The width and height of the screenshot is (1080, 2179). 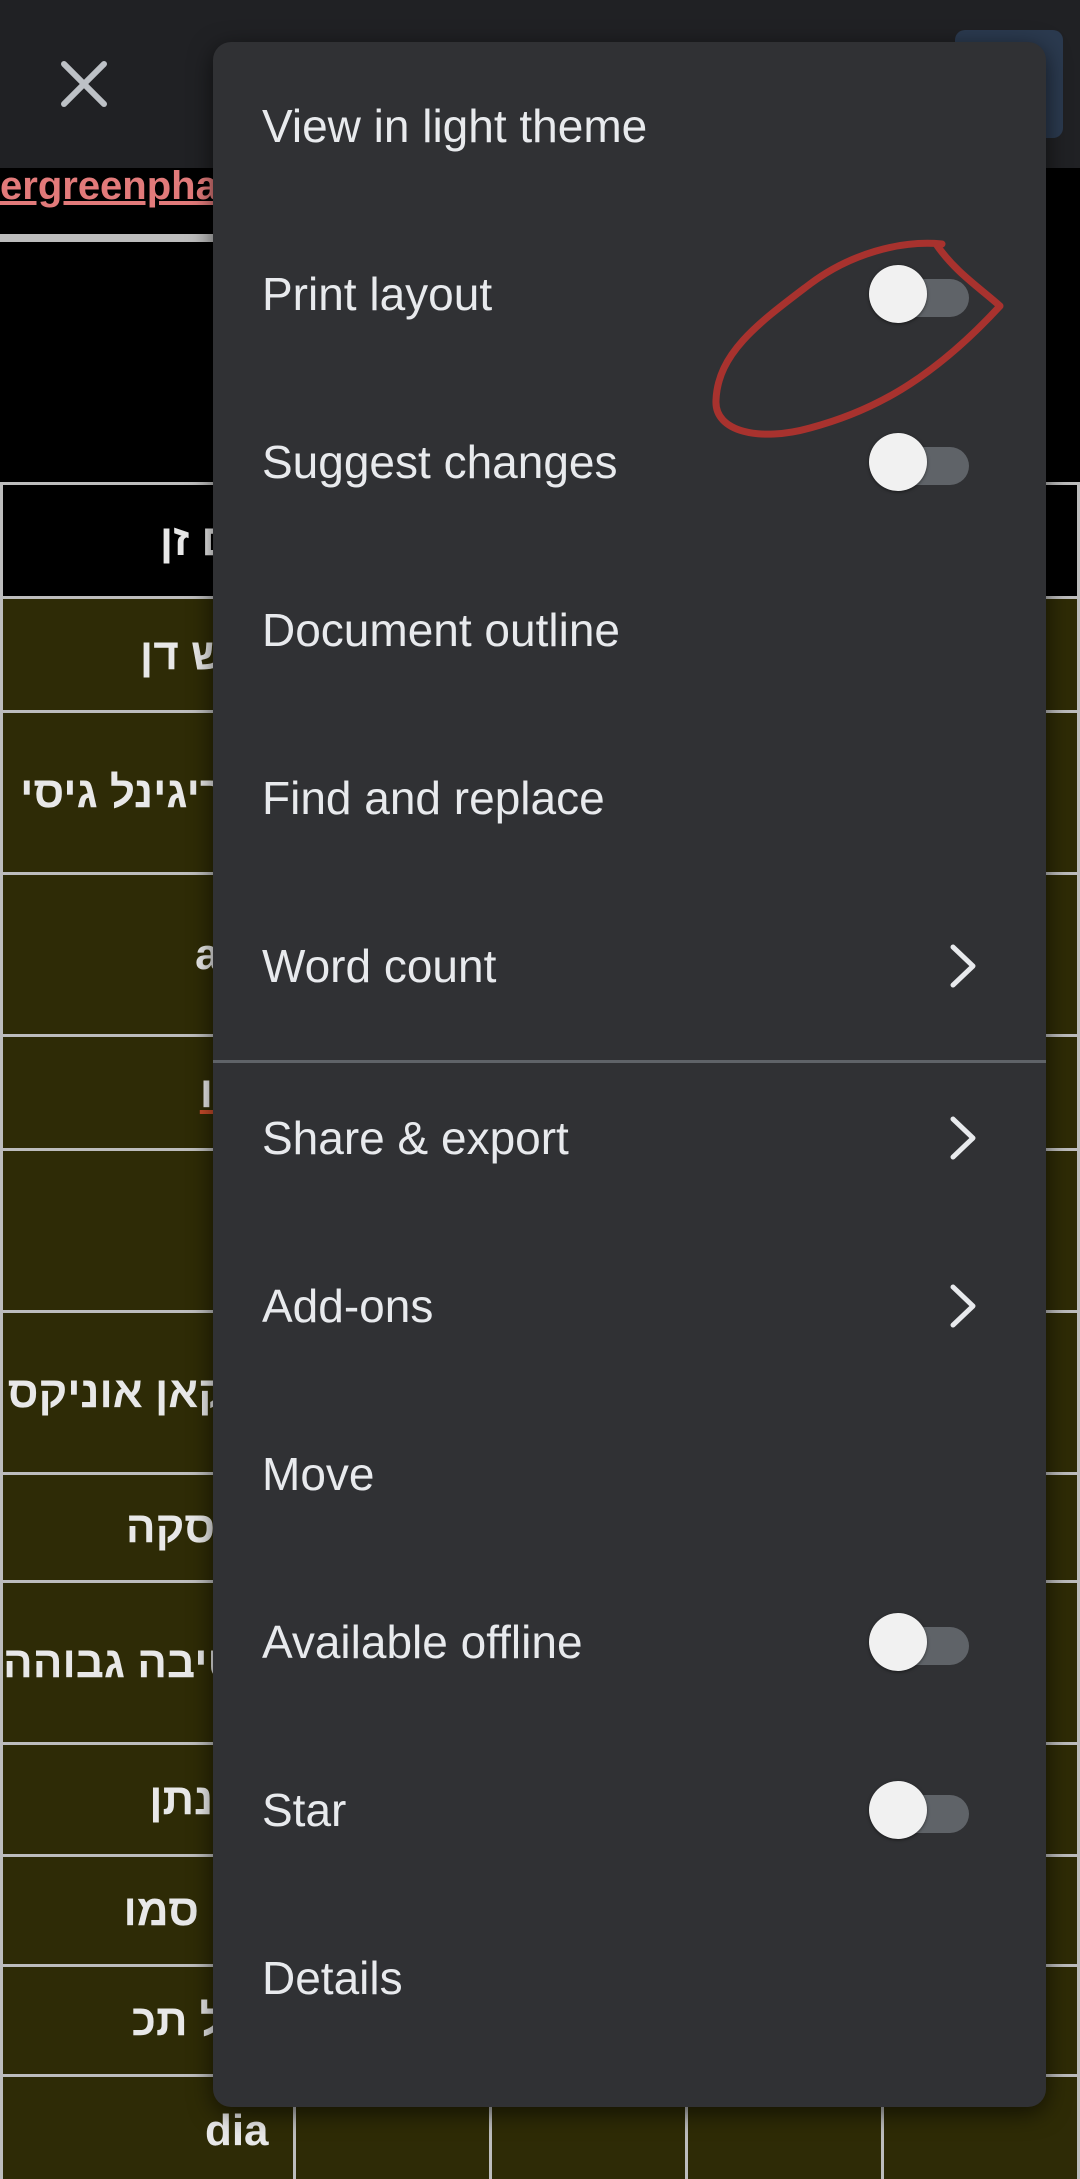 I want to click on menu-item-details: Details, so click(x=629, y=1978).